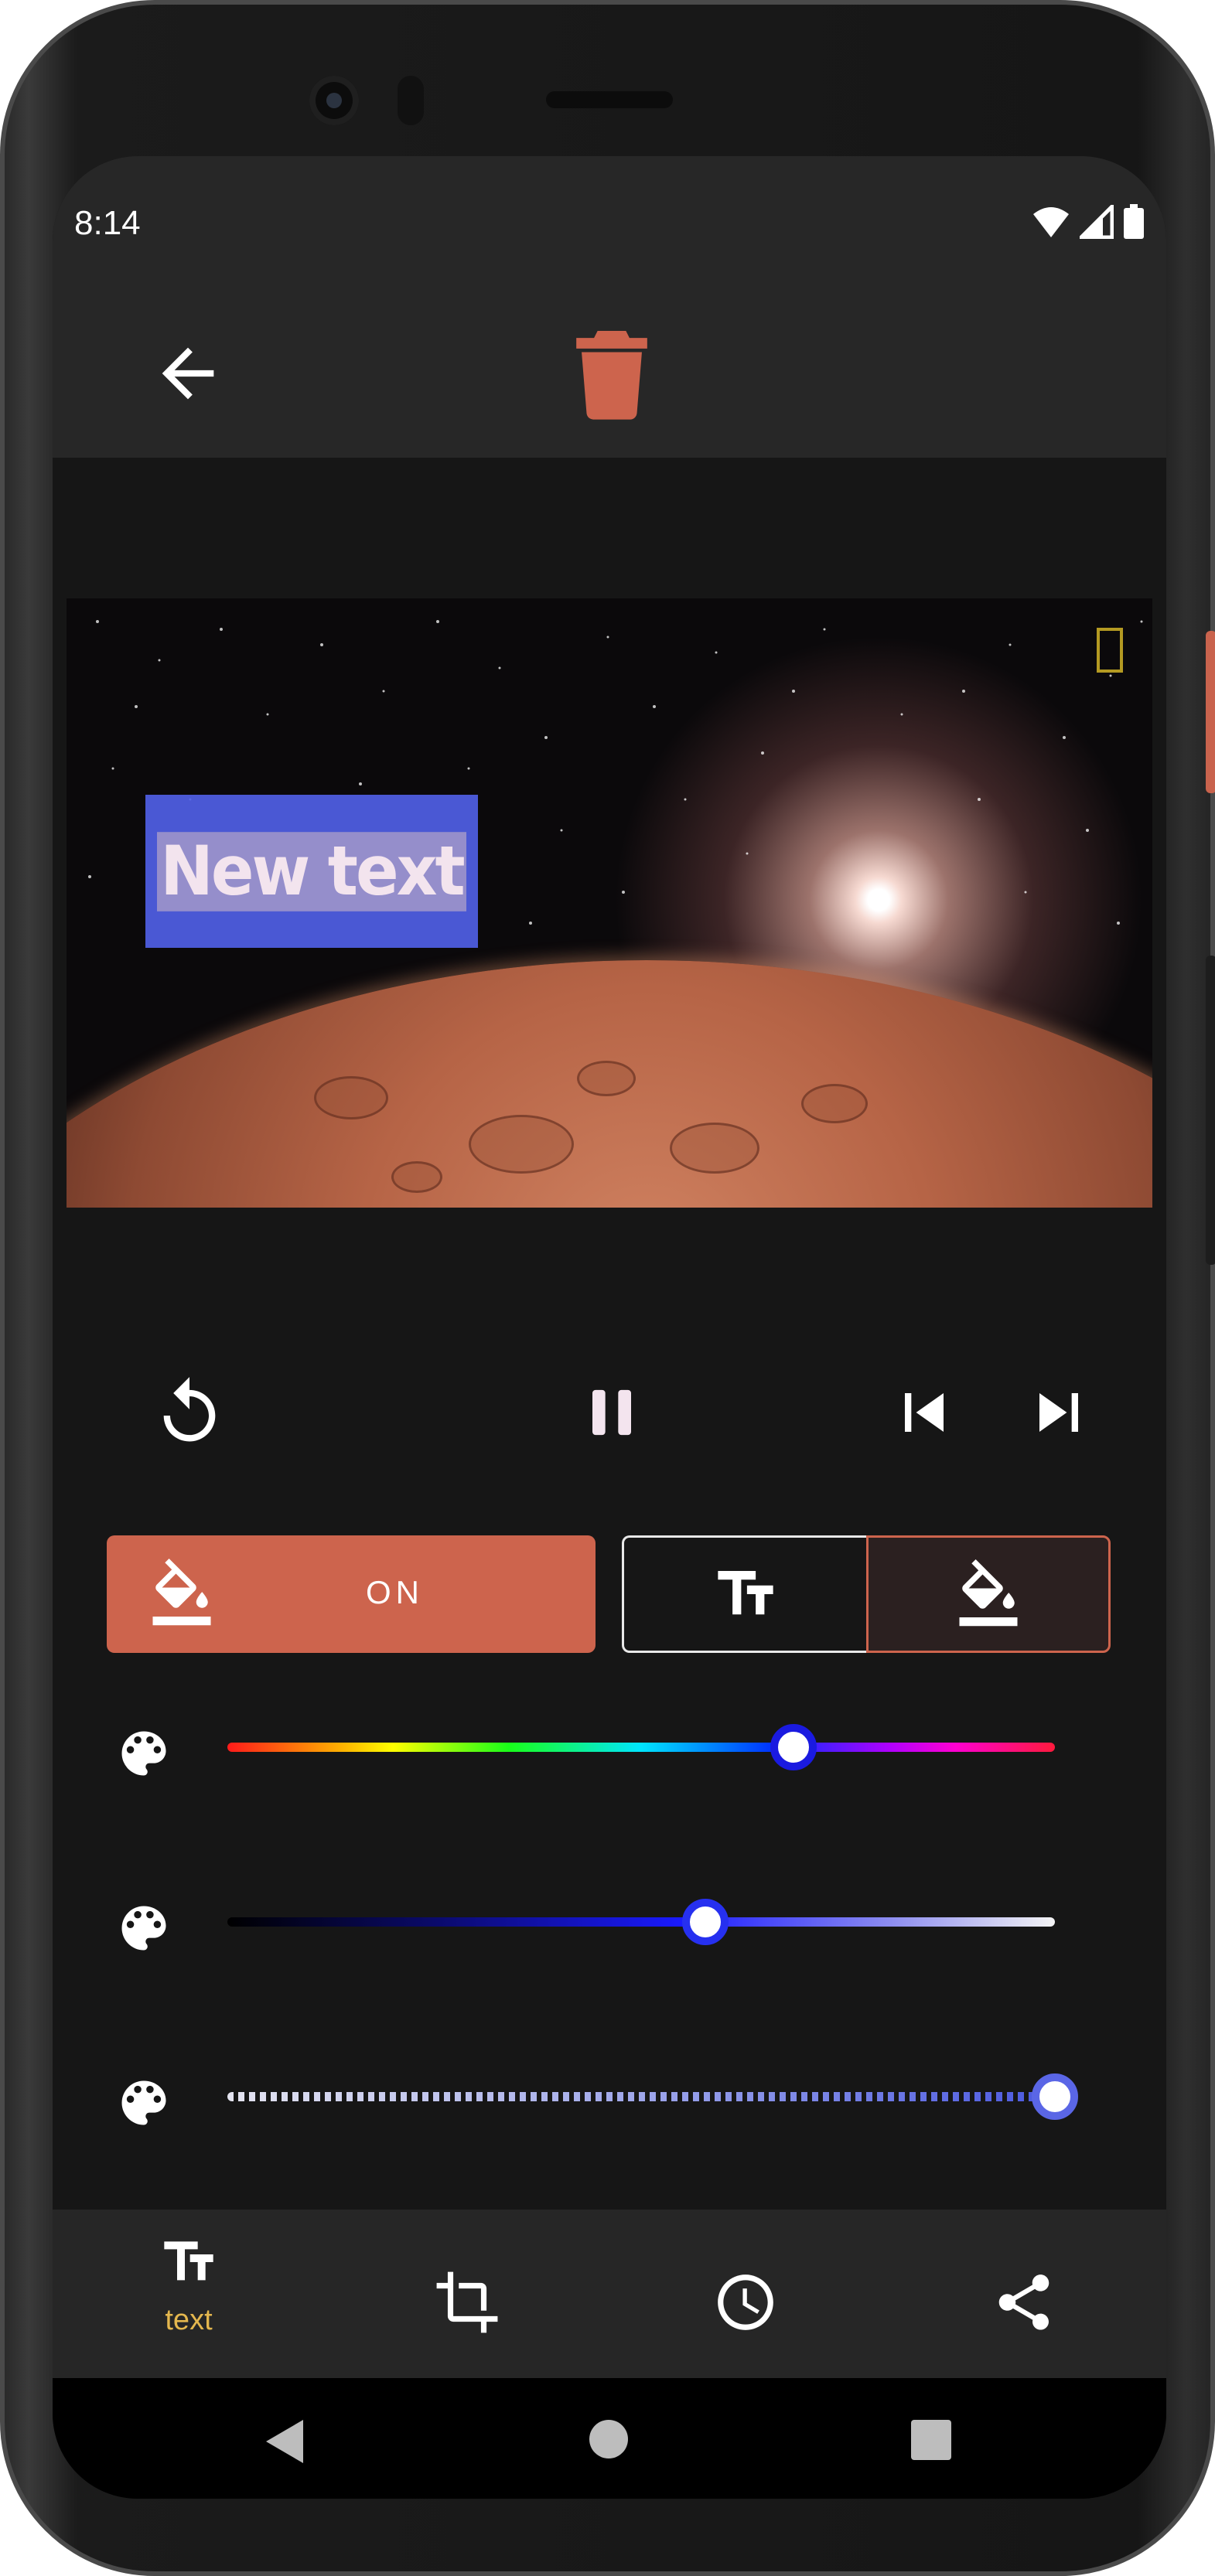 Image resolution: width=1215 pixels, height=2576 pixels. I want to click on skip-previous-button, so click(924, 1412).